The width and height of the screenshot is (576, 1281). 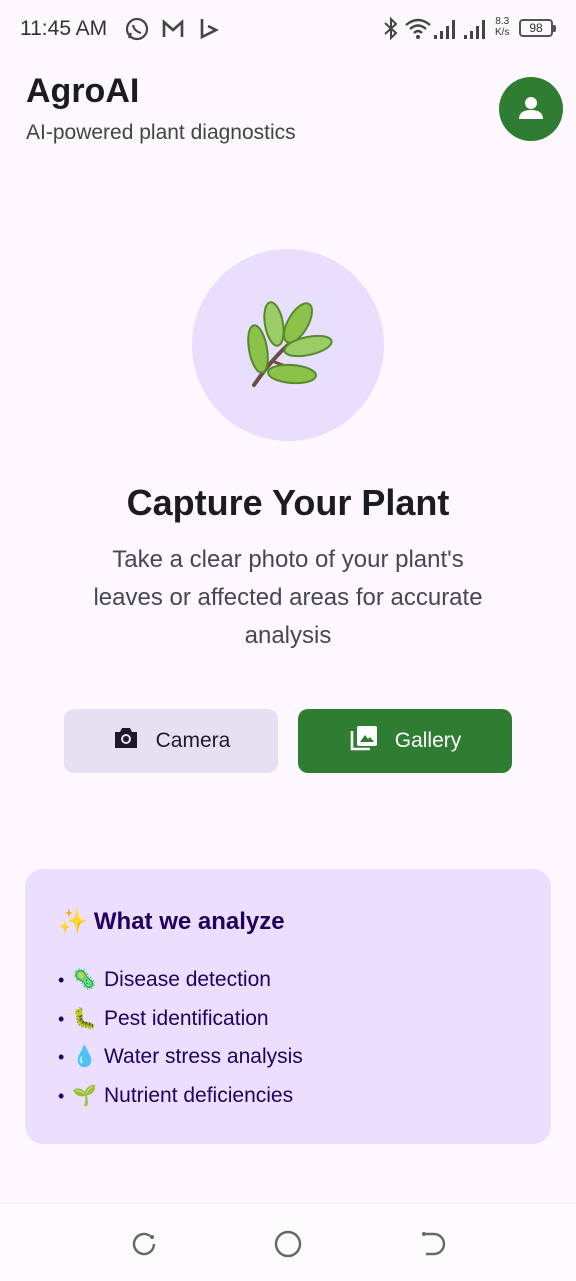 I want to click on list-item-label: Pest identification, so click(x=186, y=1018).